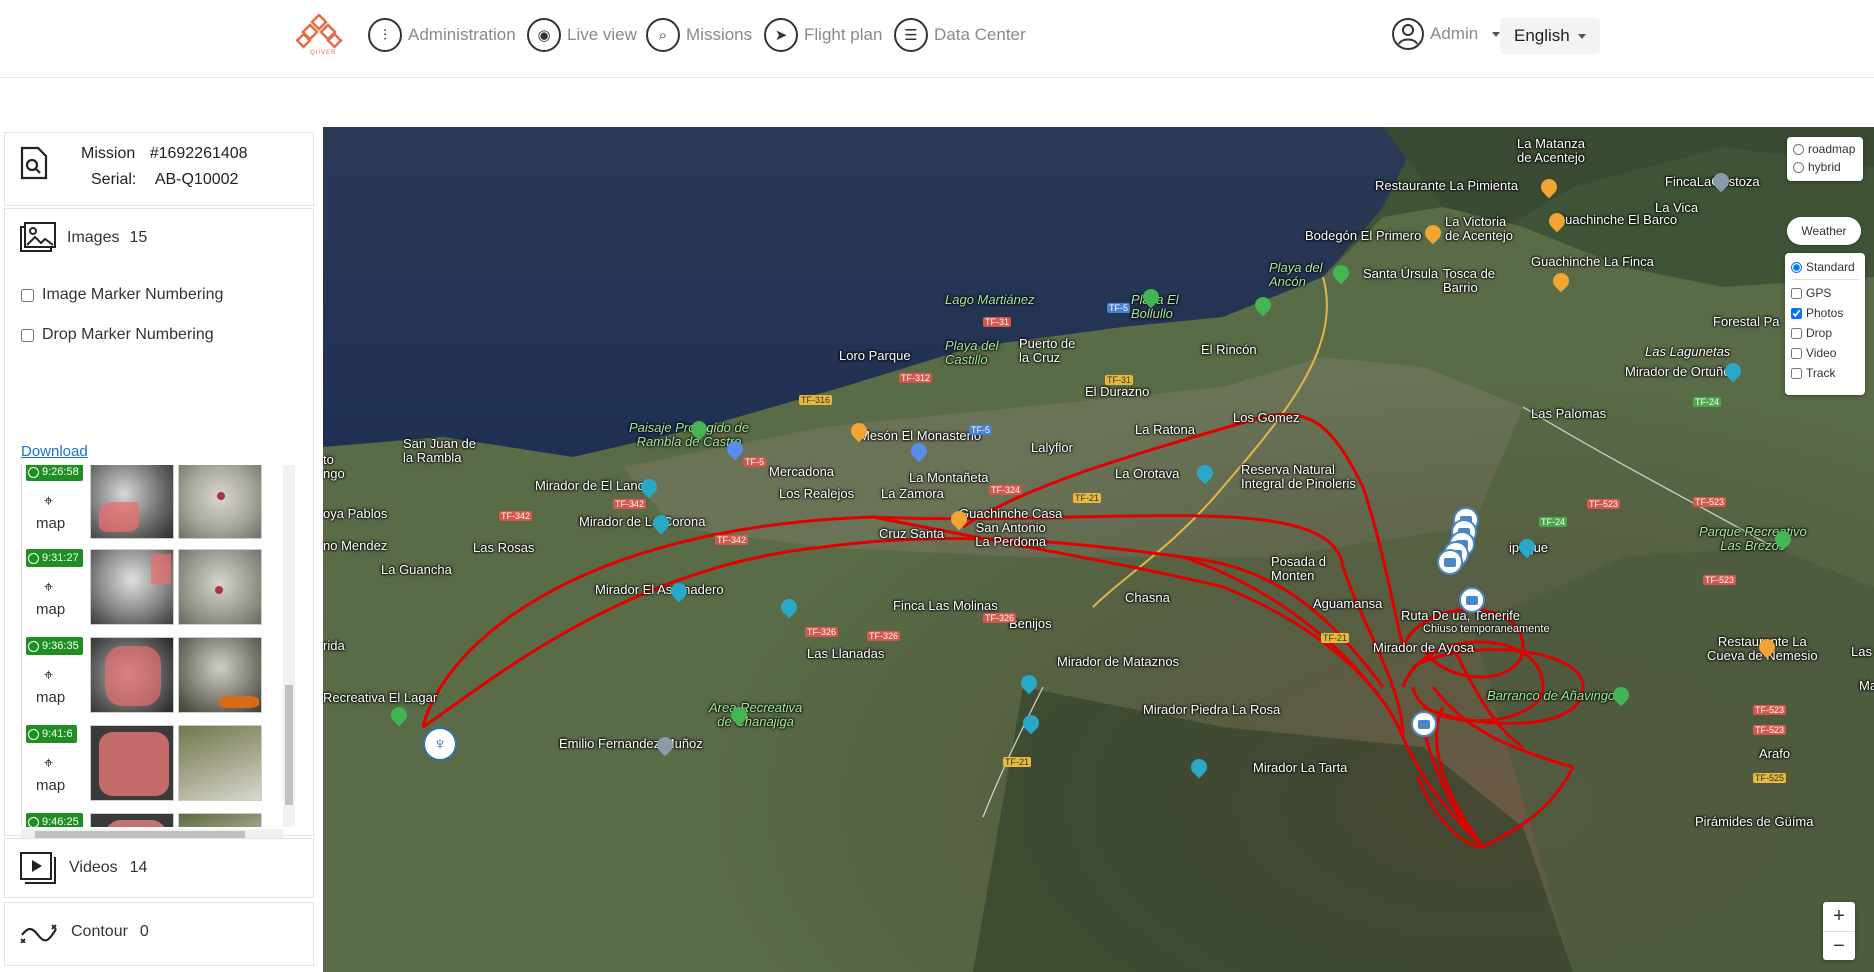 Image resolution: width=1874 pixels, height=972 pixels. I want to click on drop-marker-numbering-option: Drop Marker Numbering, so click(117, 335).